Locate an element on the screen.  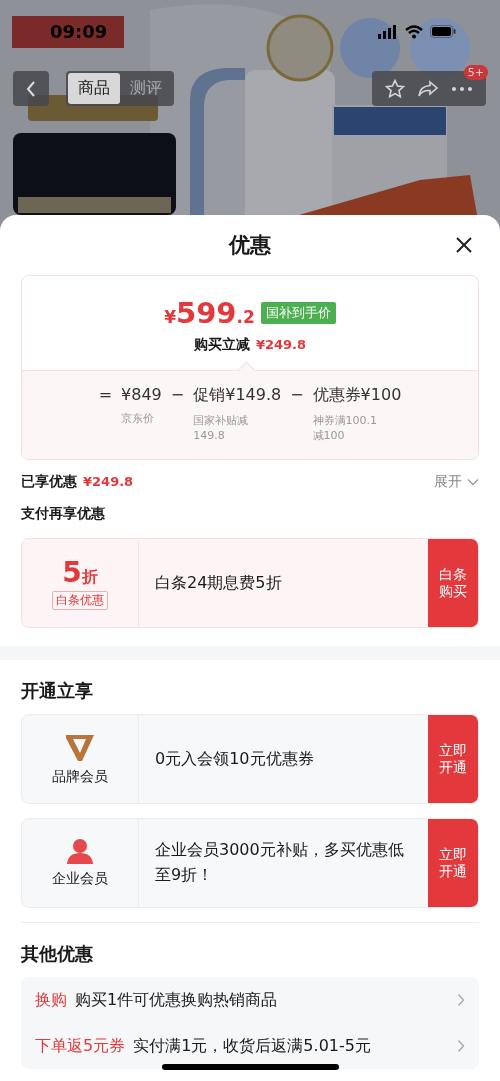
saving-amount: ¥249.8 is located at coordinates (281, 344).